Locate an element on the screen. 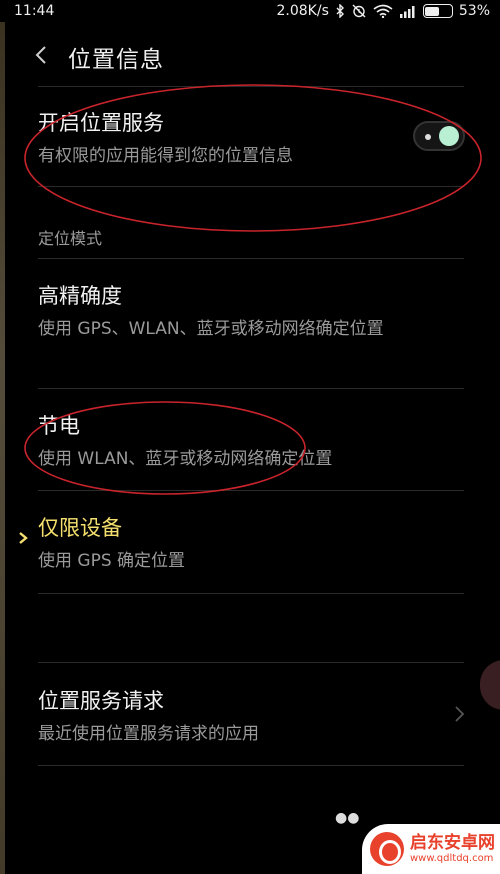 Image resolution: width=500 pixels, height=874 pixels. mode-option-title: 节电 is located at coordinates (59, 426).